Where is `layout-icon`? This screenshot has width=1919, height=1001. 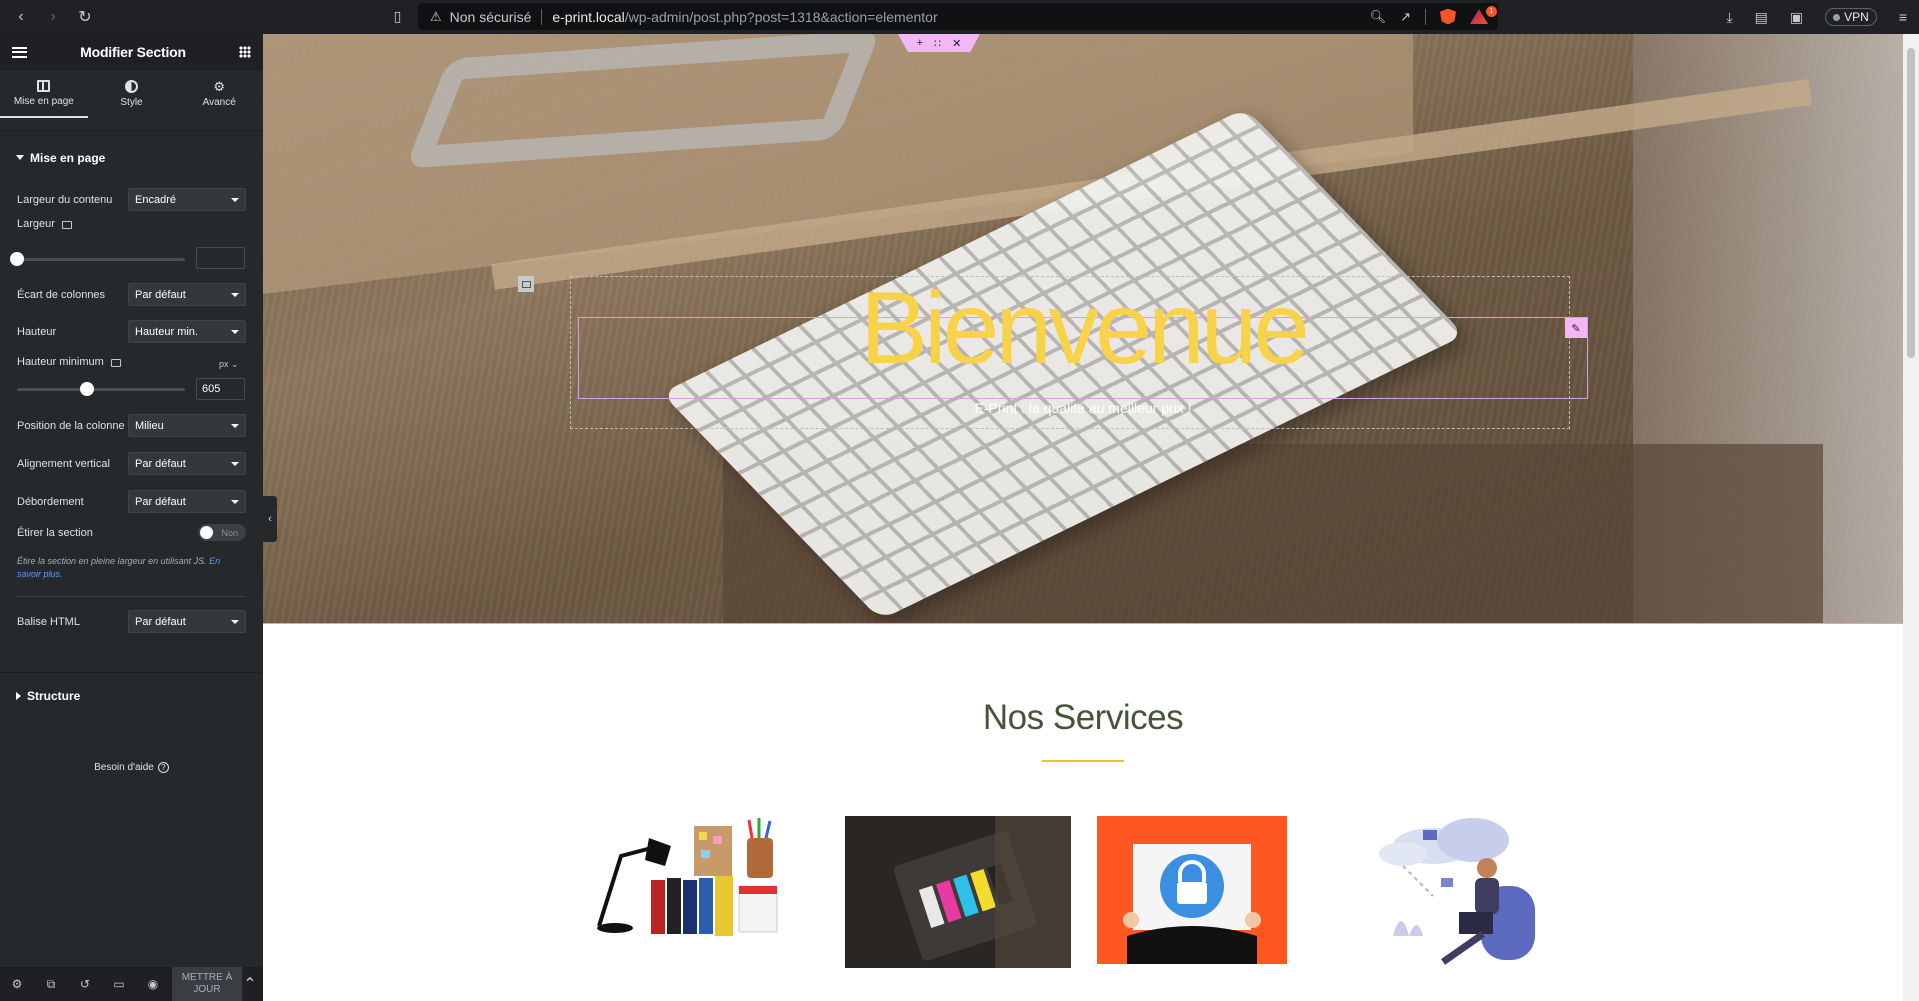 layout-icon is located at coordinates (44, 85).